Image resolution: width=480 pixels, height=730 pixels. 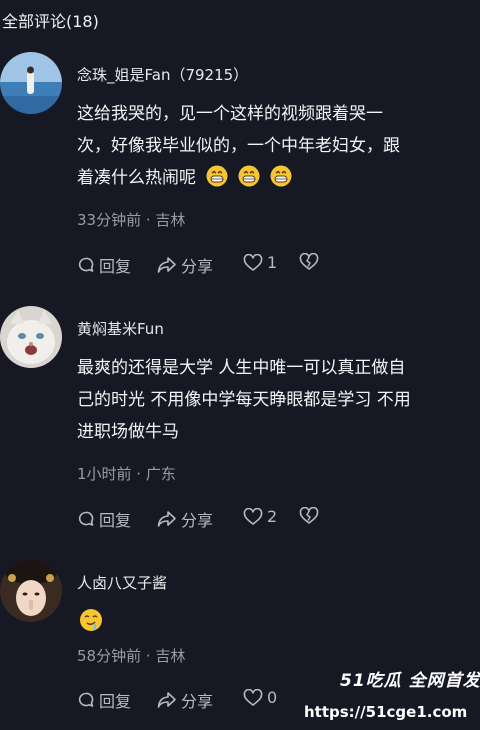 I want to click on comments-header: 全部评论(18), so click(x=50, y=21).